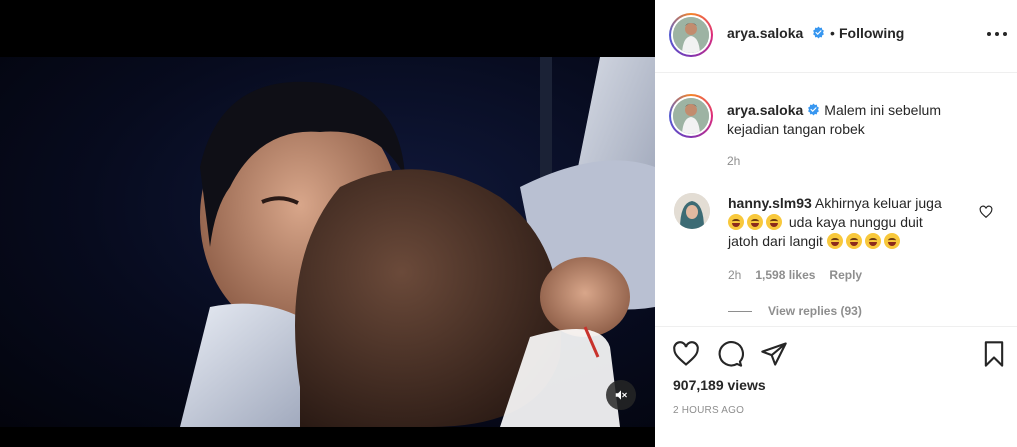 The width and height of the screenshot is (1017, 447). What do you see at coordinates (845, 275) in the screenshot?
I see `reply-button: Reply` at bounding box center [845, 275].